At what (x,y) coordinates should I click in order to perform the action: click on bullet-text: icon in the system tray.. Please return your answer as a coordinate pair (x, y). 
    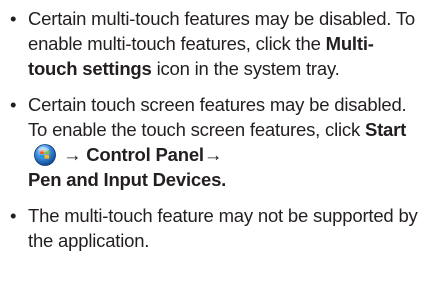
    Looking at the image, I should click on (245, 68).